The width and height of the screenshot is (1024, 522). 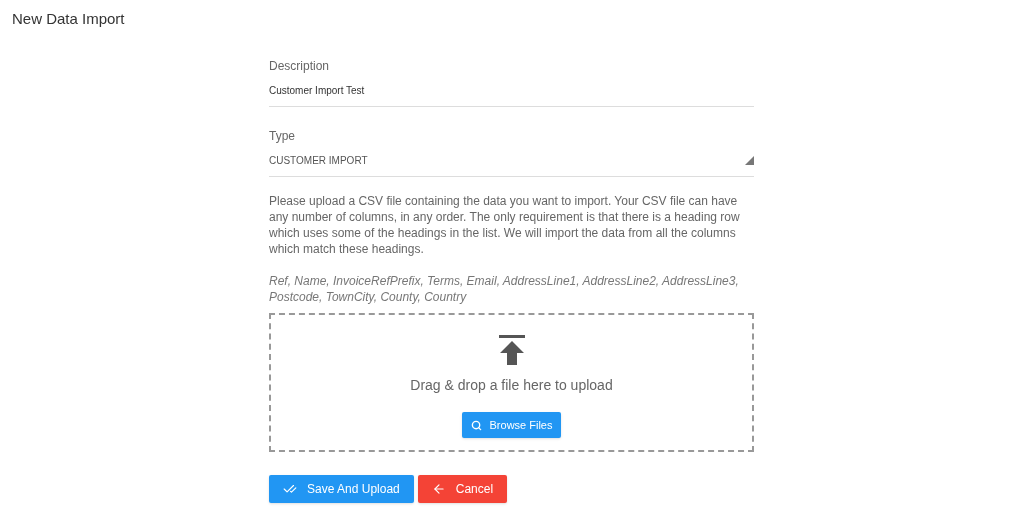 I want to click on double-check-icon, so click(x=290, y=489).